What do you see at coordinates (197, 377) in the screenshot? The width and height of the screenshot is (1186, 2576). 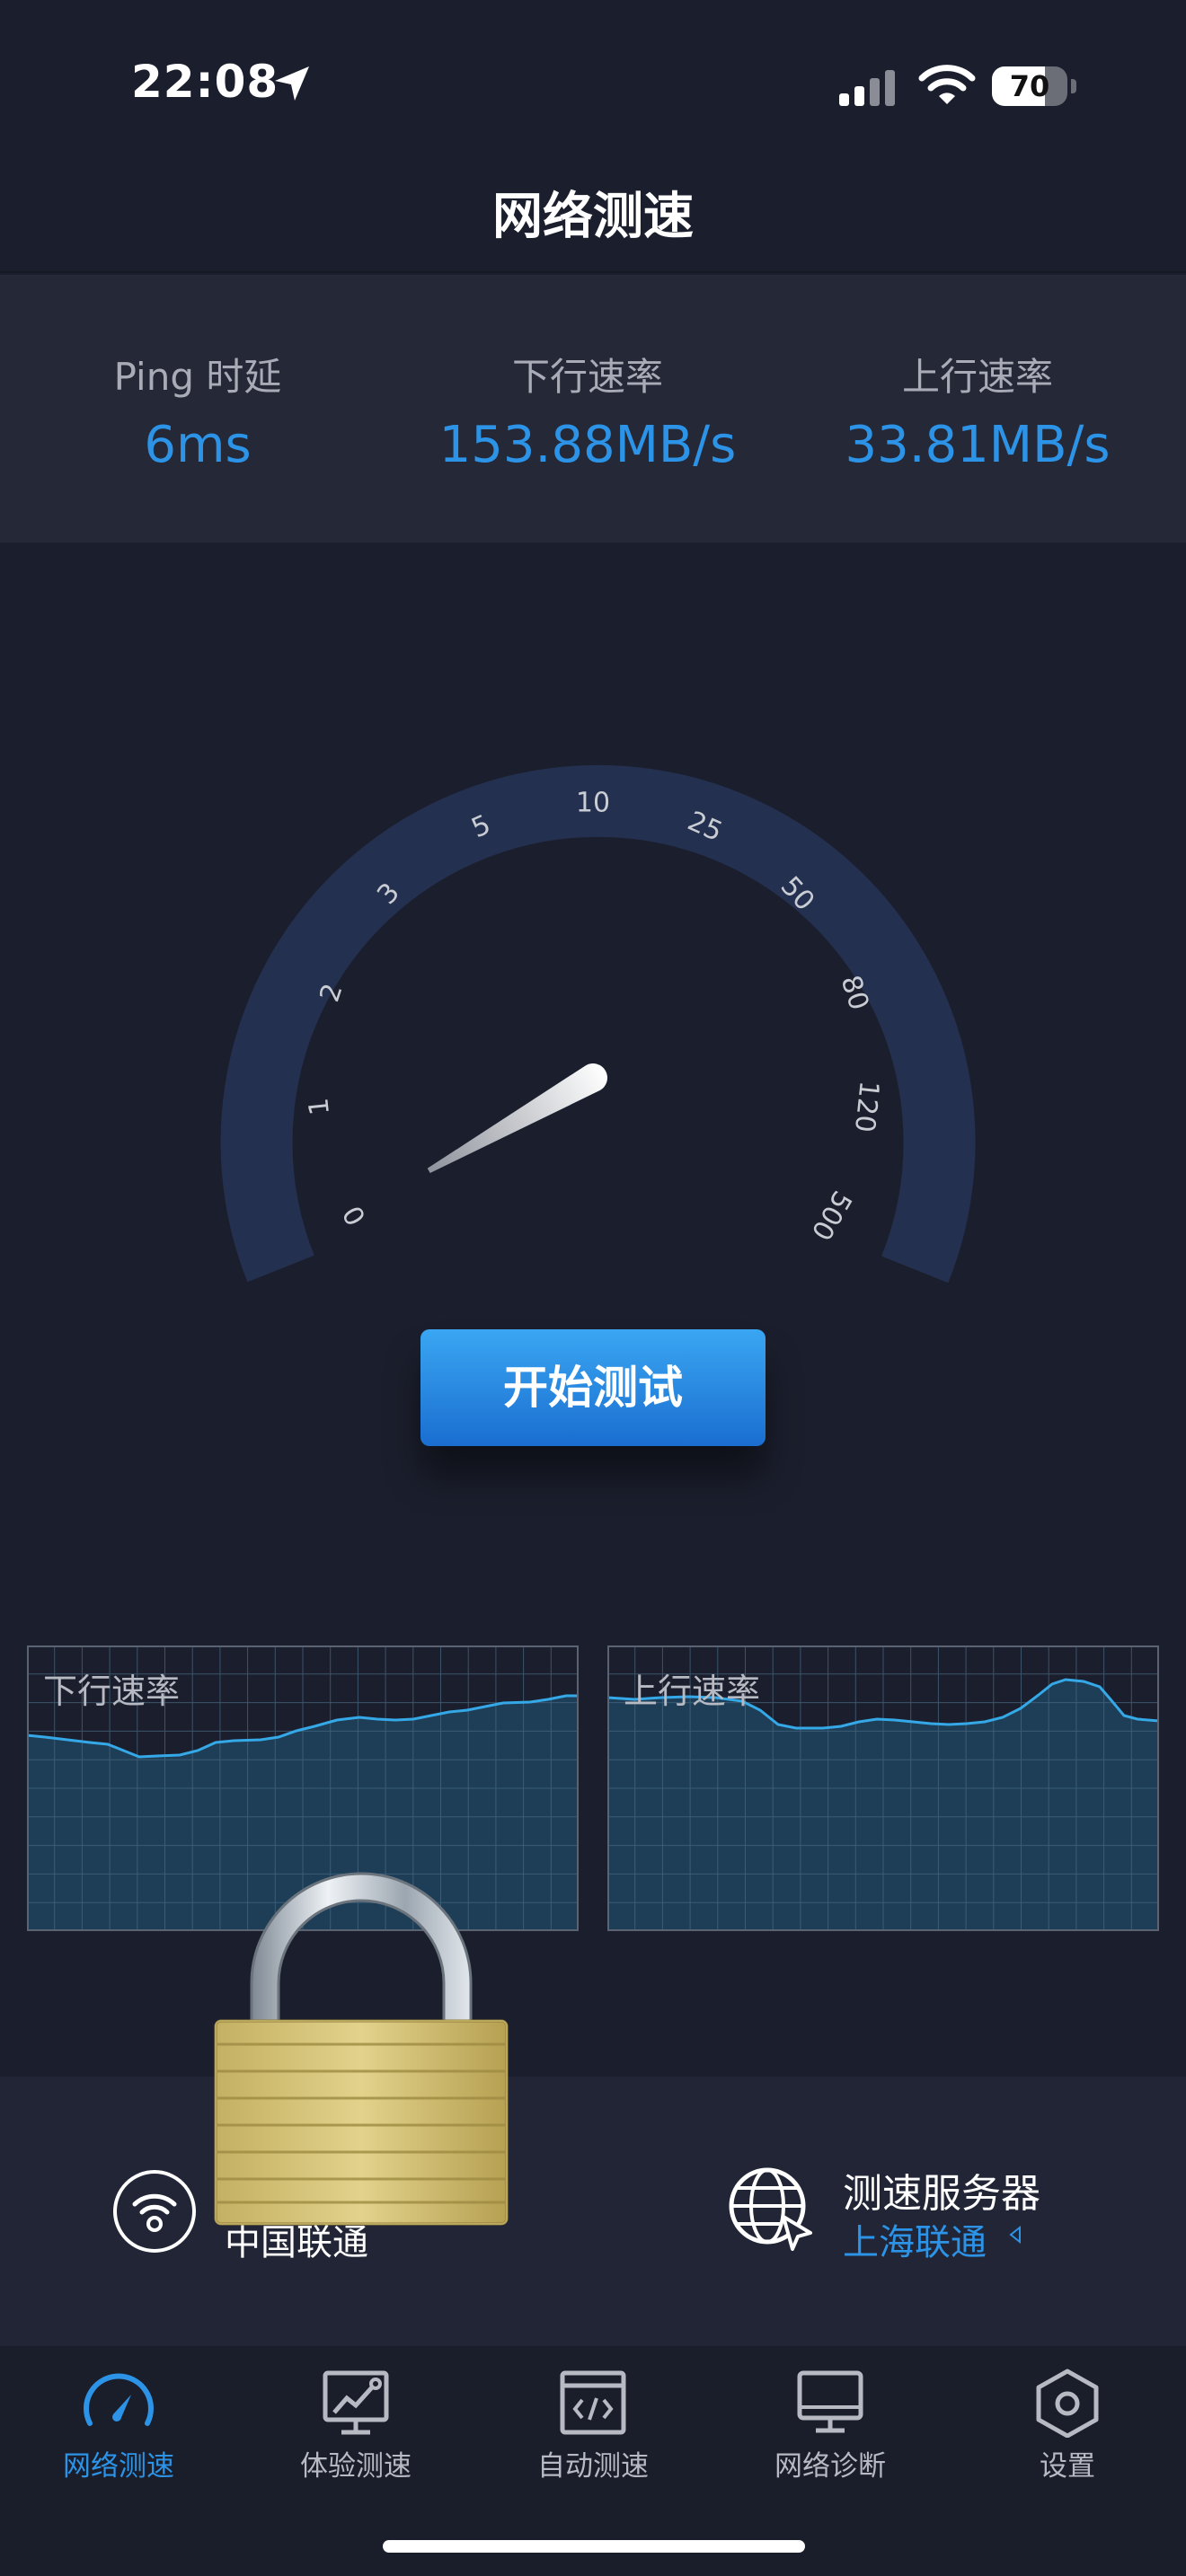 I see `ping-label: Ping 时延` at bounding box center [197, 377].